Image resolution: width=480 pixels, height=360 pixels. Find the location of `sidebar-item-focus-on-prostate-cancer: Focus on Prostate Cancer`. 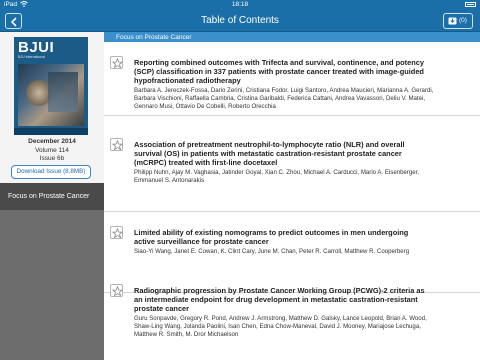

sidebar-item-focus-on-prostate-cancer: Focus on Prostate Cancer is located at coordinates (52, 196).